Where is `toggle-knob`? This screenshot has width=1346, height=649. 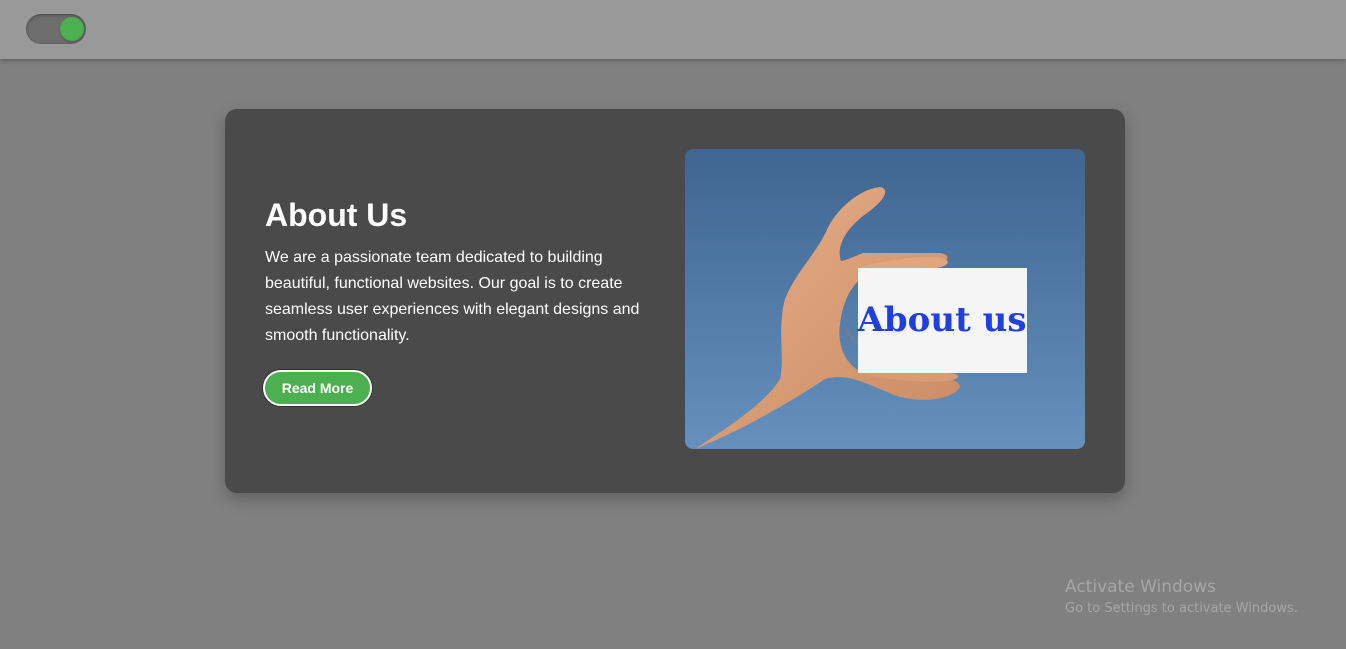 toggle-knob is located at coordinates (72, 29).